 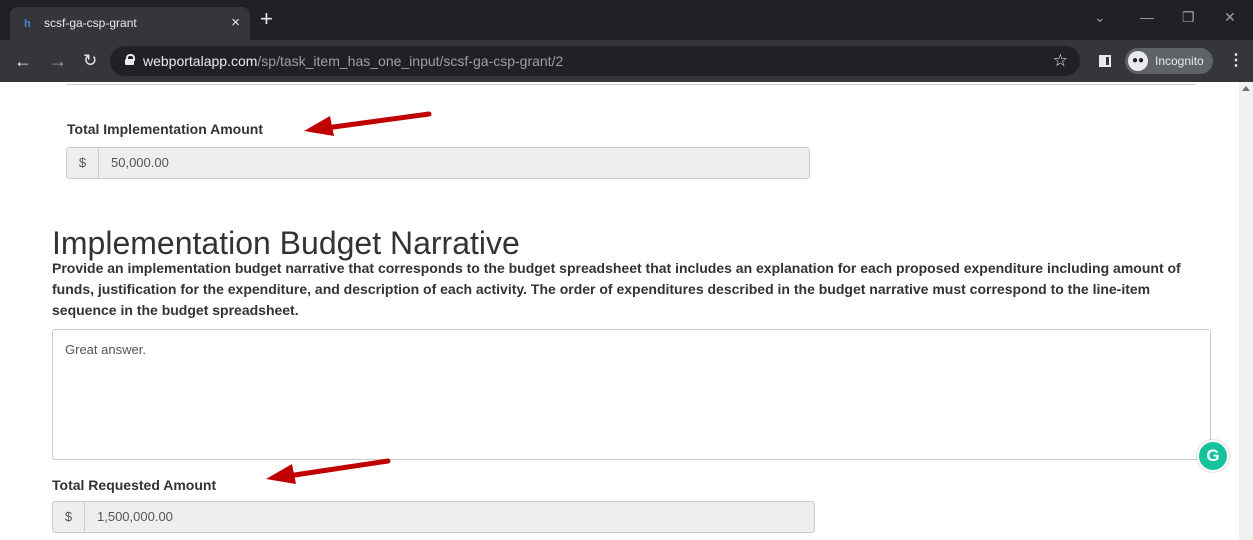 I want to click on new-tab-button: +, so click(x=266, y=19).